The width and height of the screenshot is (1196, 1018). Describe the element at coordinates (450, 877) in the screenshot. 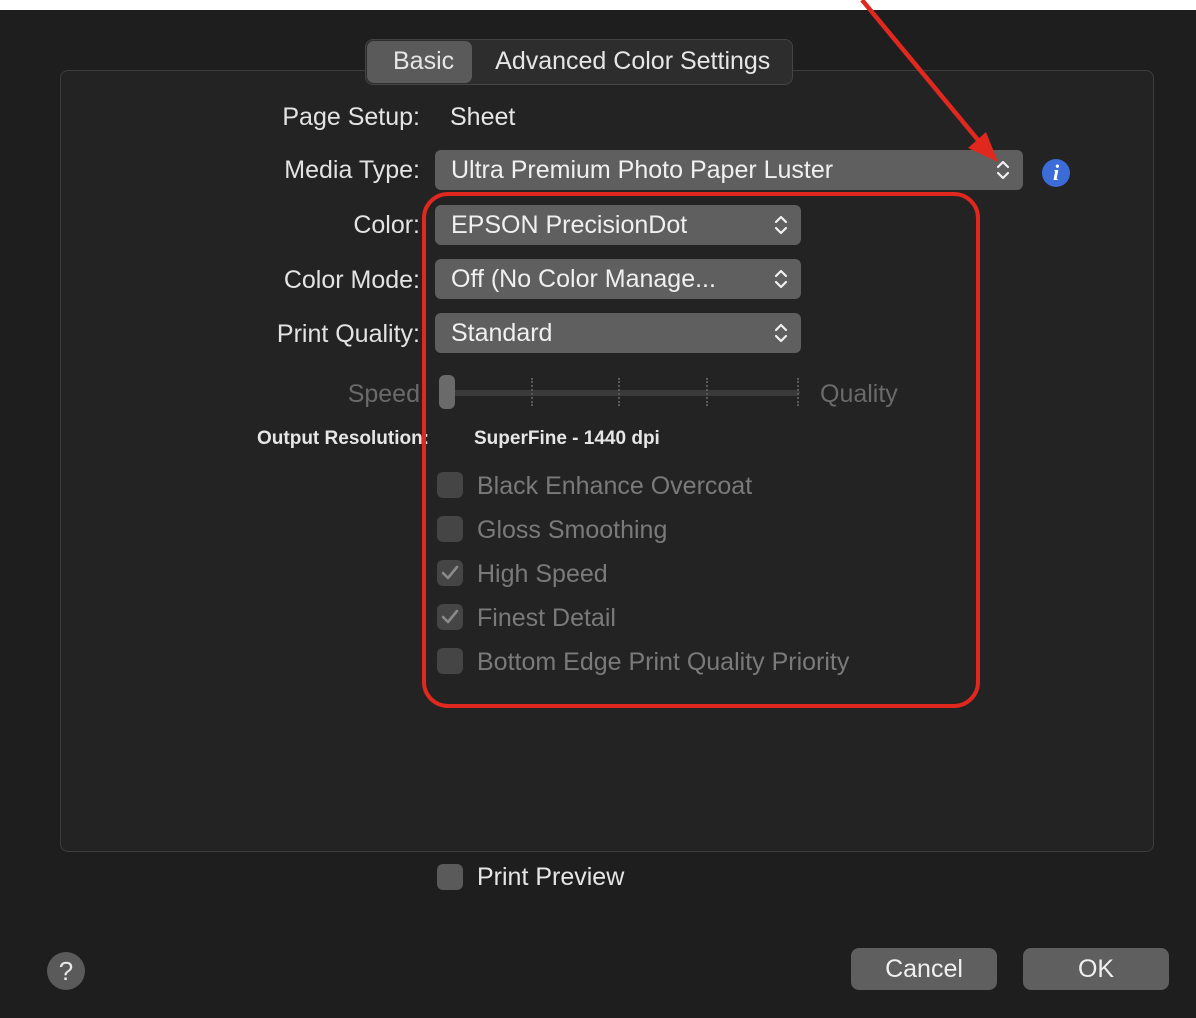

I see `print-preview-checkbox` at that location.